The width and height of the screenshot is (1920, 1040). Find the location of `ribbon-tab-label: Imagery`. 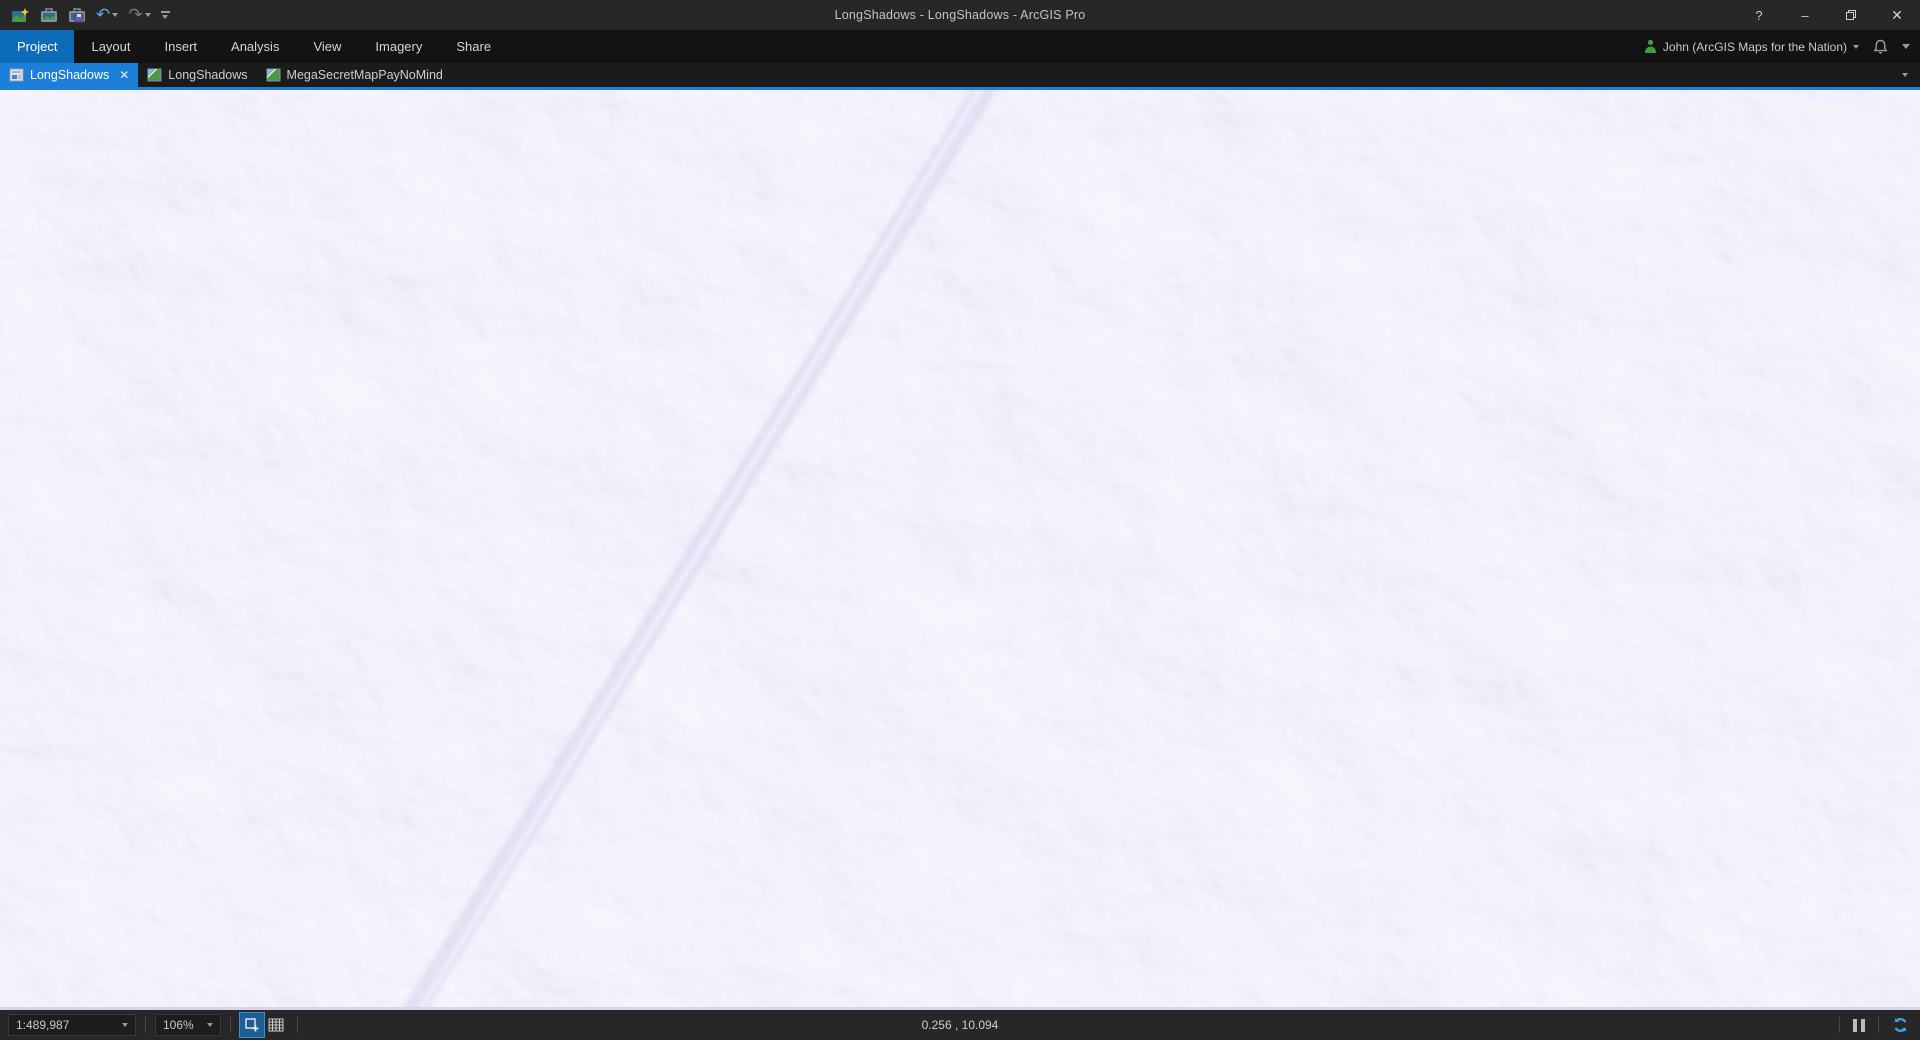

ribbon-tab-label: Imagery is located at coordinates (399, 46).